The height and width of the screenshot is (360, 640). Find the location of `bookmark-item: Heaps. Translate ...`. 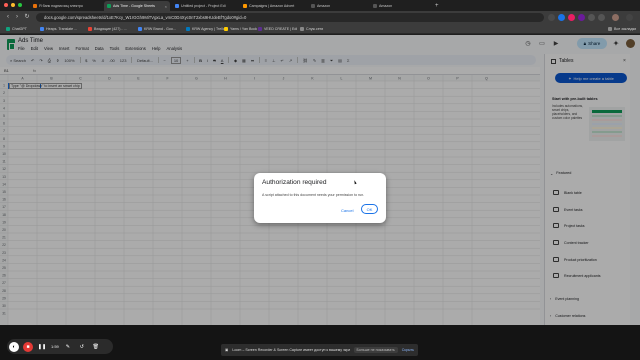

bookmark-item: Heaps. Translate ... is located at coordinates (58, 29).